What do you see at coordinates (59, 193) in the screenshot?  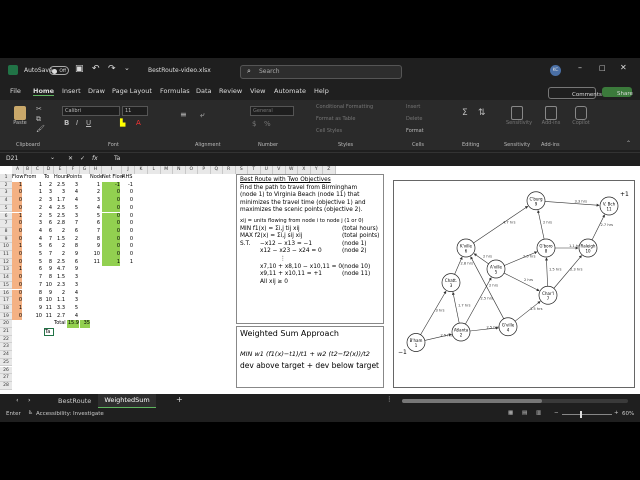 I see `hours-cell: 3` at bounding box center [59, 193].